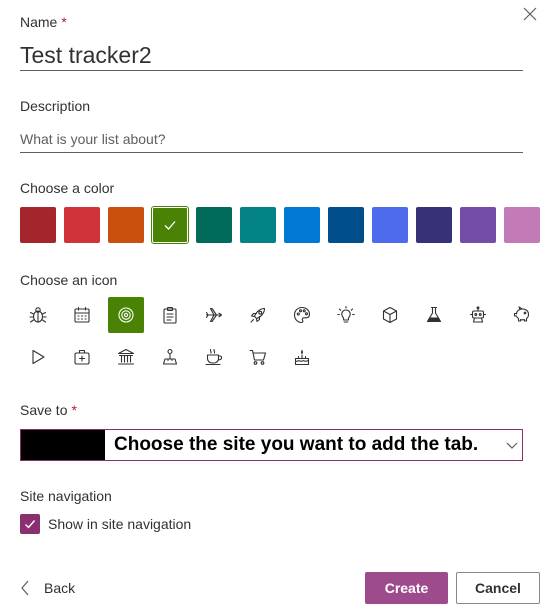 This screenshot has width=549, height=610. What do you see at coordinates (55, 106) in the screenshot?
I see `description-label: Description` at bounding box center [55, 106].